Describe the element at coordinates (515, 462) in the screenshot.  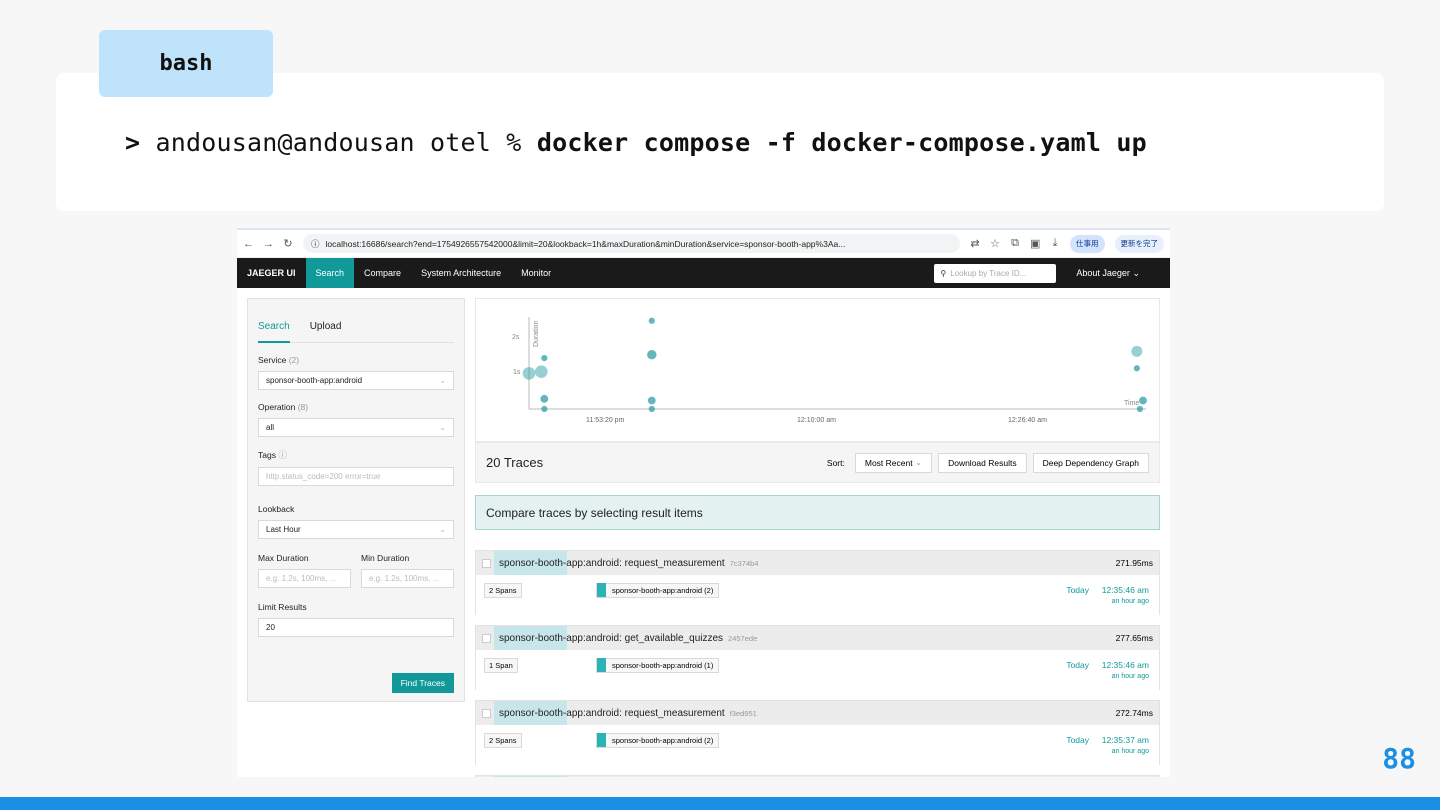
I see `traces-count: 20 Traces` at that location.